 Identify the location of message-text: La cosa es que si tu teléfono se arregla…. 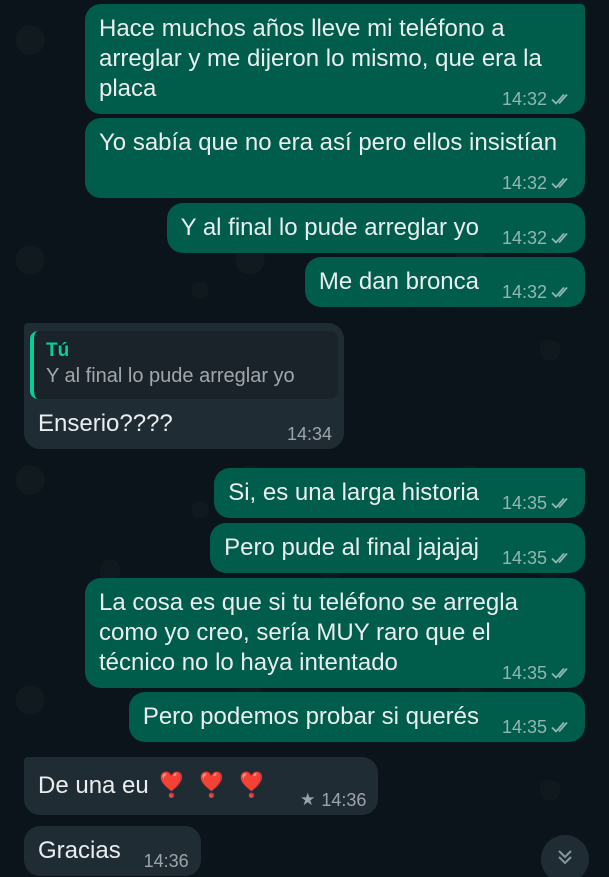
(312, 632).